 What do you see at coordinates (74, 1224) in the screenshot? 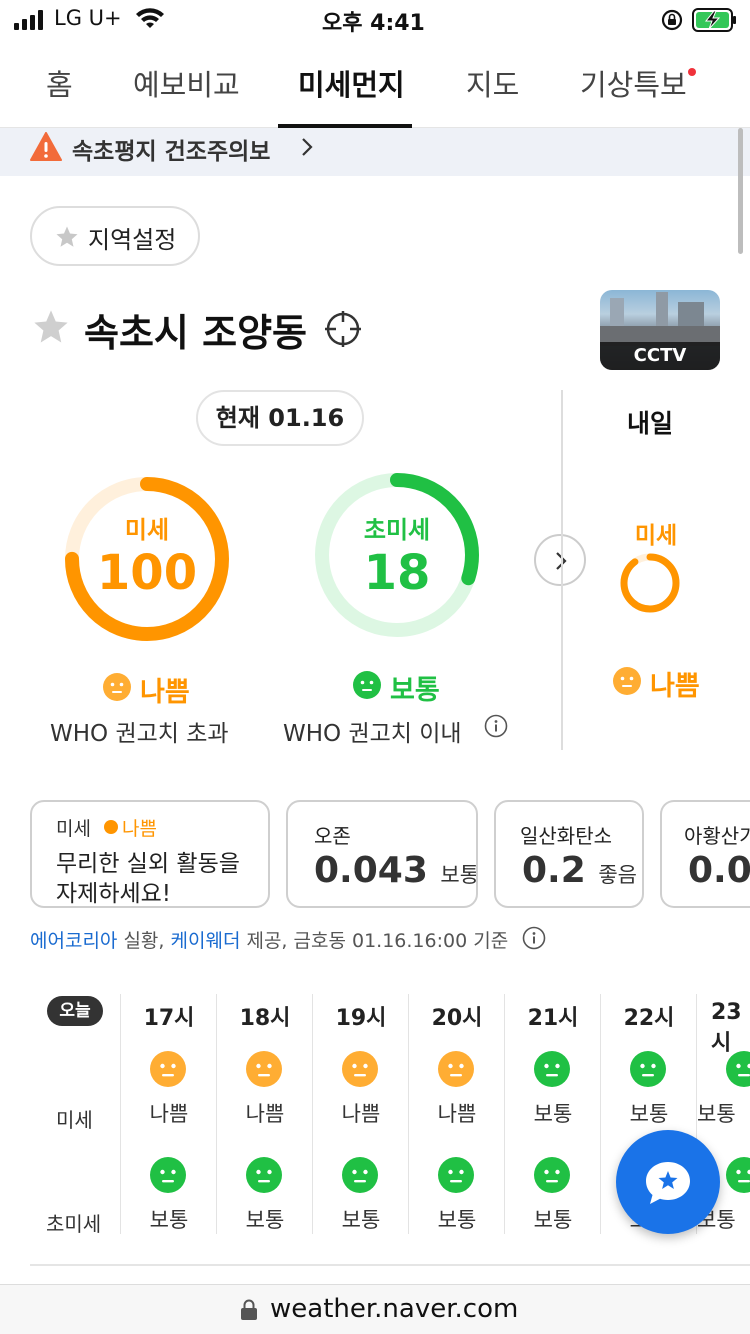
I see `row-label-pm25: 초미세` at bounding box center [74, 1224].